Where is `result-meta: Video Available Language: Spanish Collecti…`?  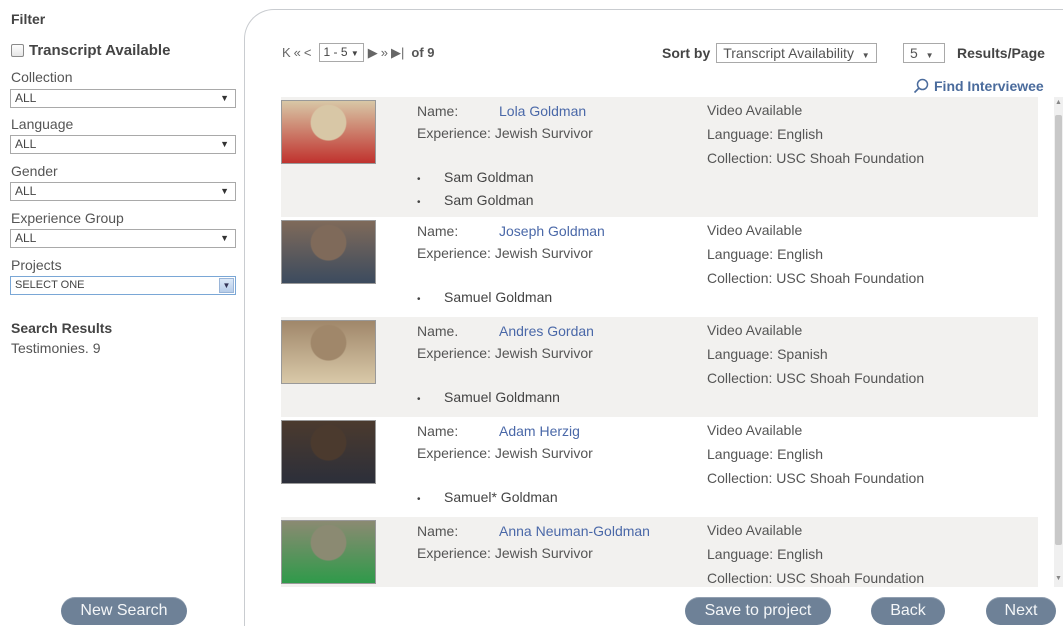 result-meta: Video Available Language: Spanish Collecti… is located at coordinates (815, 356).